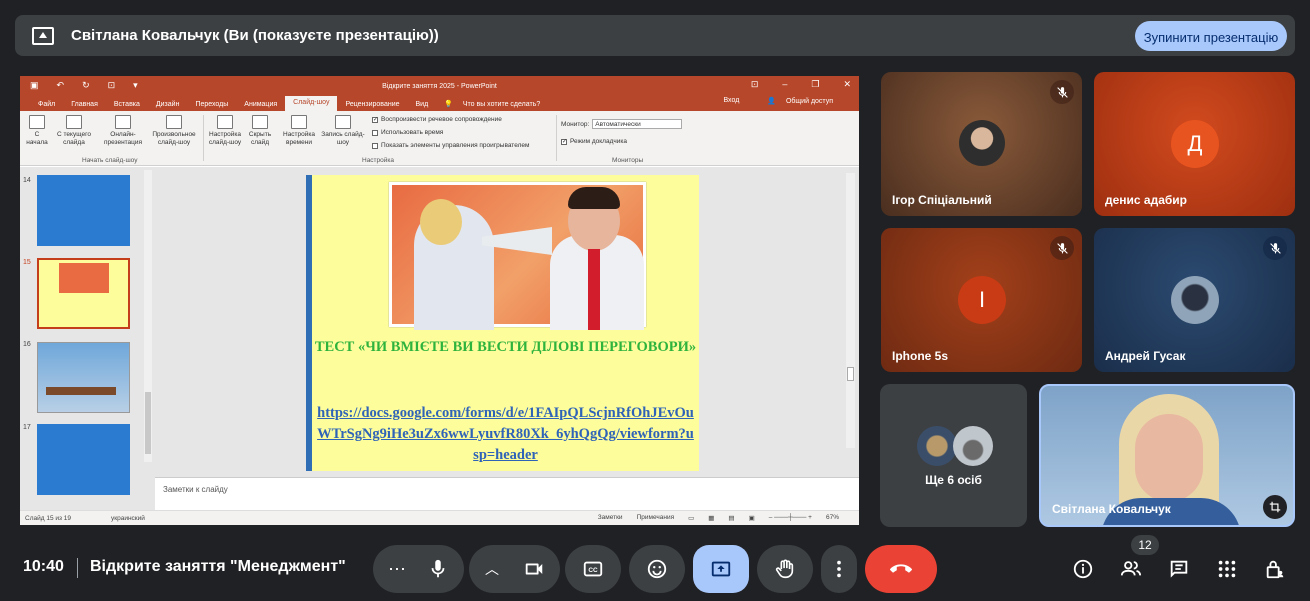 Image resolution: width=1310 pixels, height=601 pixels. I want to click on thumb-number: 16, so click(27, 344).